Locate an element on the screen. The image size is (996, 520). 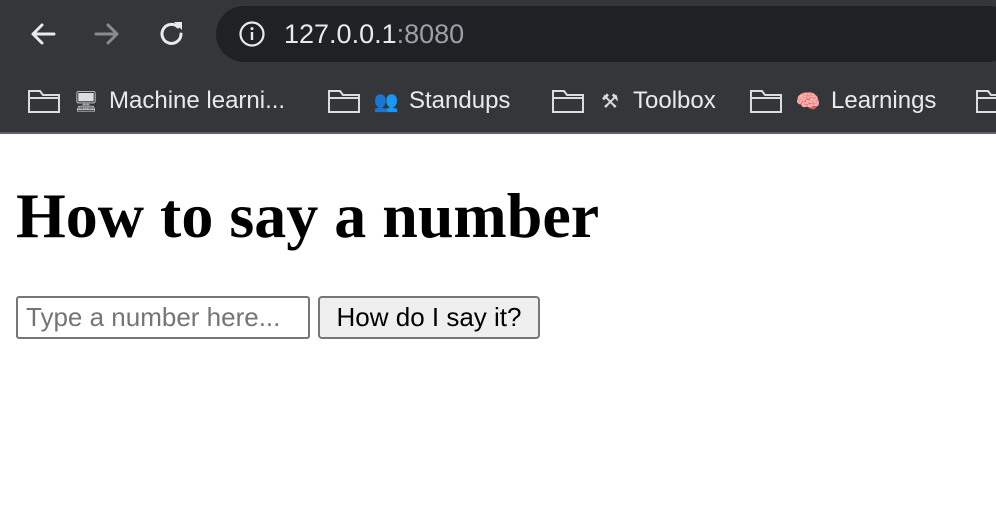
bookmark-overflow-folder is located at coordinates (985, 101).